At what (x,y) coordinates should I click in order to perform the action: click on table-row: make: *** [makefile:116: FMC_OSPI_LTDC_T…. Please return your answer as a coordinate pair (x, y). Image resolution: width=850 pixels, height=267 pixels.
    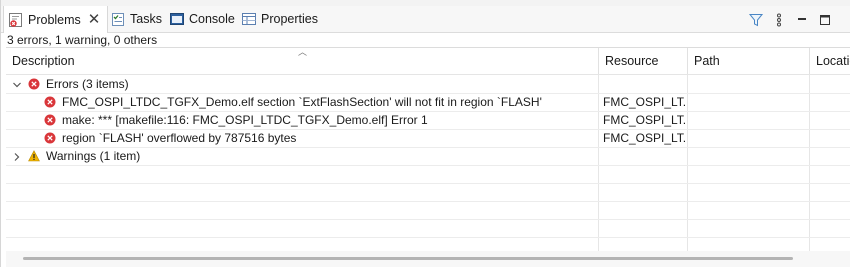
    Looking at the image, I should click on (428, 120).